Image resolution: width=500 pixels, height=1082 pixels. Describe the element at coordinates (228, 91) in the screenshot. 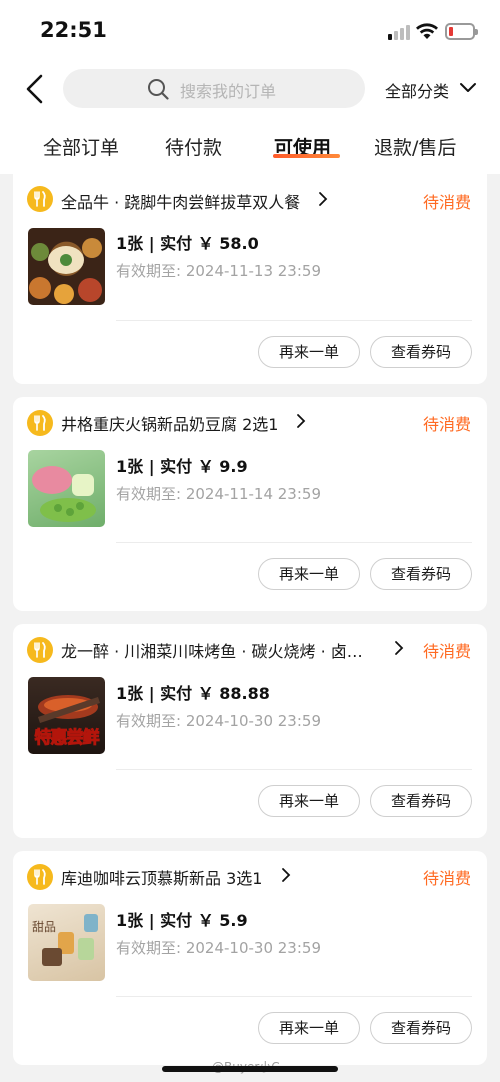

I see `search-placeholder: 搜索我的订单` at that location.